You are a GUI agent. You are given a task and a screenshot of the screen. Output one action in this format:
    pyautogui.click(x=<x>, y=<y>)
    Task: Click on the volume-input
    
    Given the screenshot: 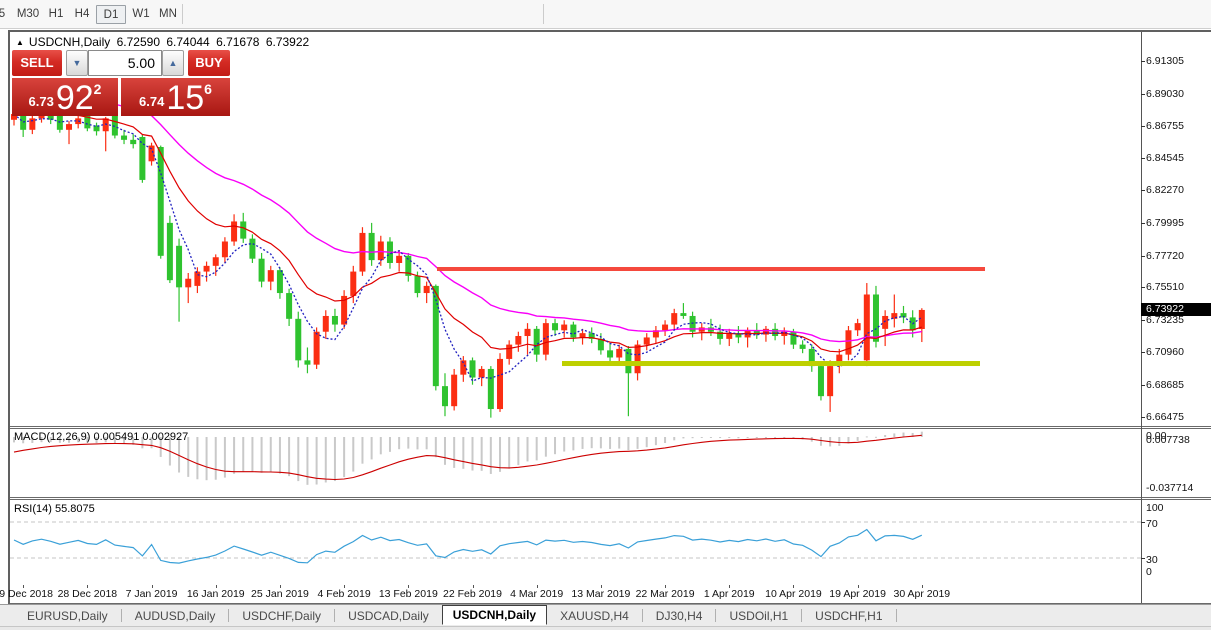 What is the action you would take?
    pyautogui.click(x=125, y=63)
    